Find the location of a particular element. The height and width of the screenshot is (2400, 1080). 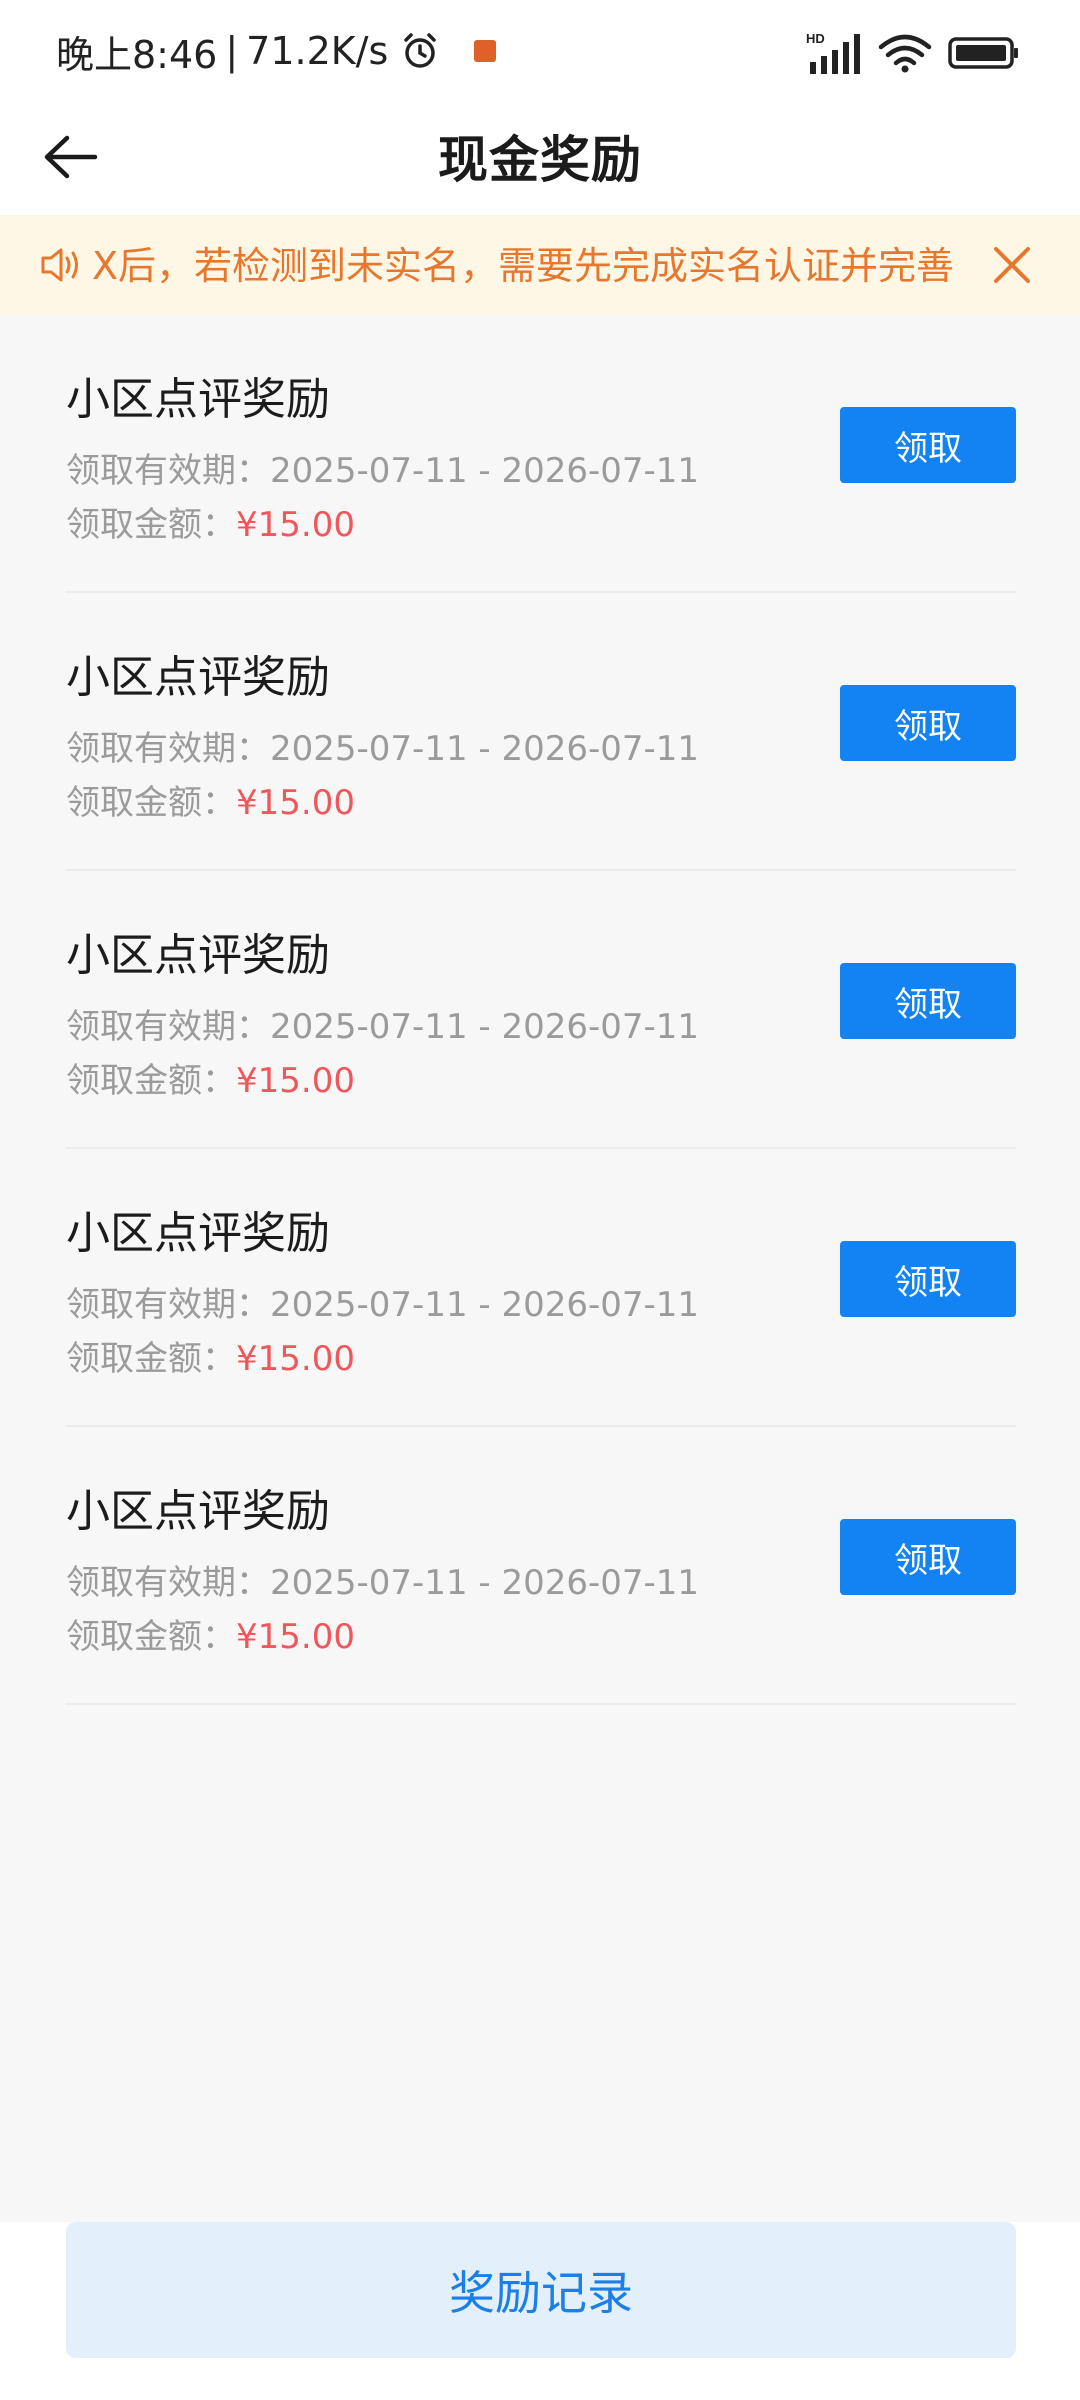

notice-bar: X后，若检测到未实名，需要先完成实名认证并完善 is located at coordinates (540, 265).